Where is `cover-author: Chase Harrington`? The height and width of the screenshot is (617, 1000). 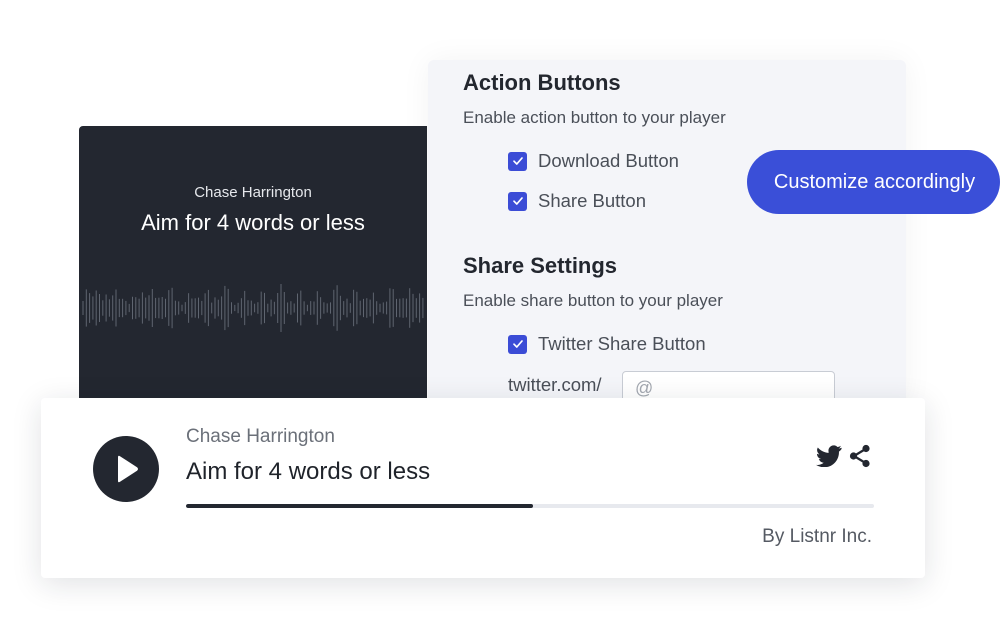
cover-author: Chase Harrington is located at coordinates (253, 192).